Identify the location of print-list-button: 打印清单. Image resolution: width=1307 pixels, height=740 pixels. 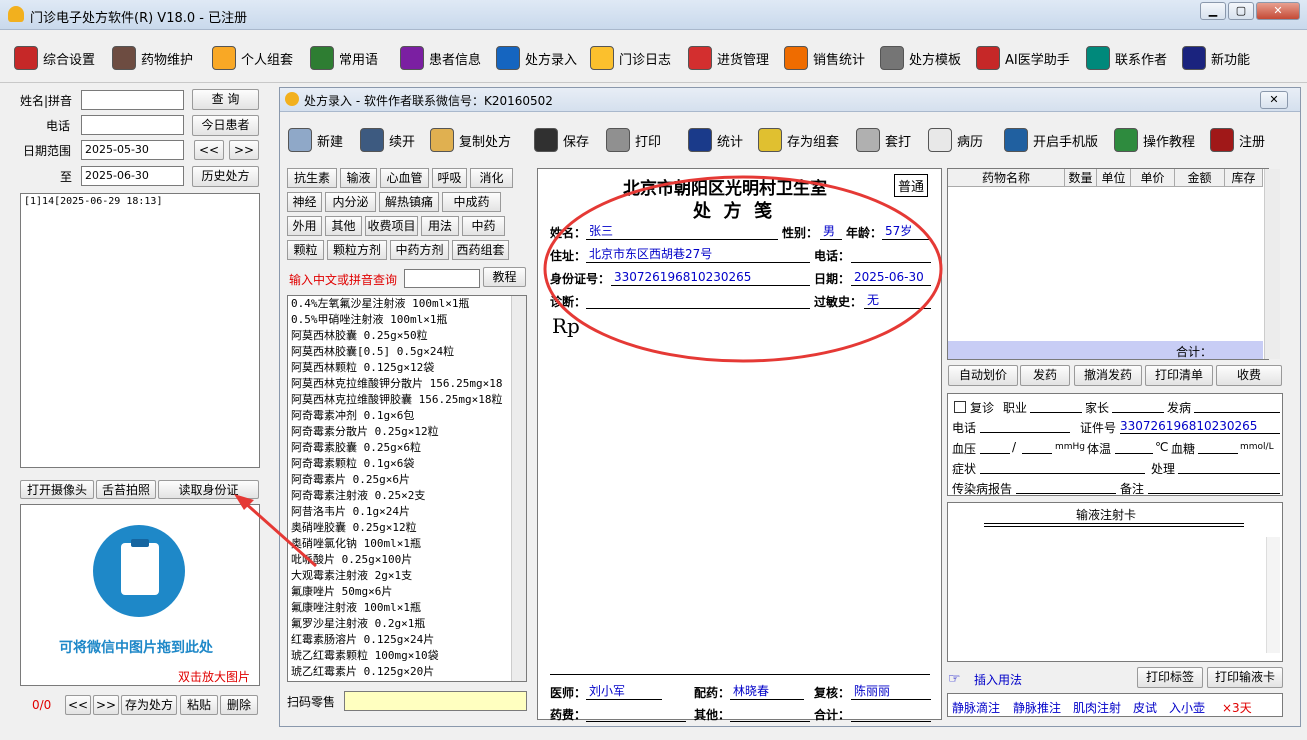
(1179, 375).